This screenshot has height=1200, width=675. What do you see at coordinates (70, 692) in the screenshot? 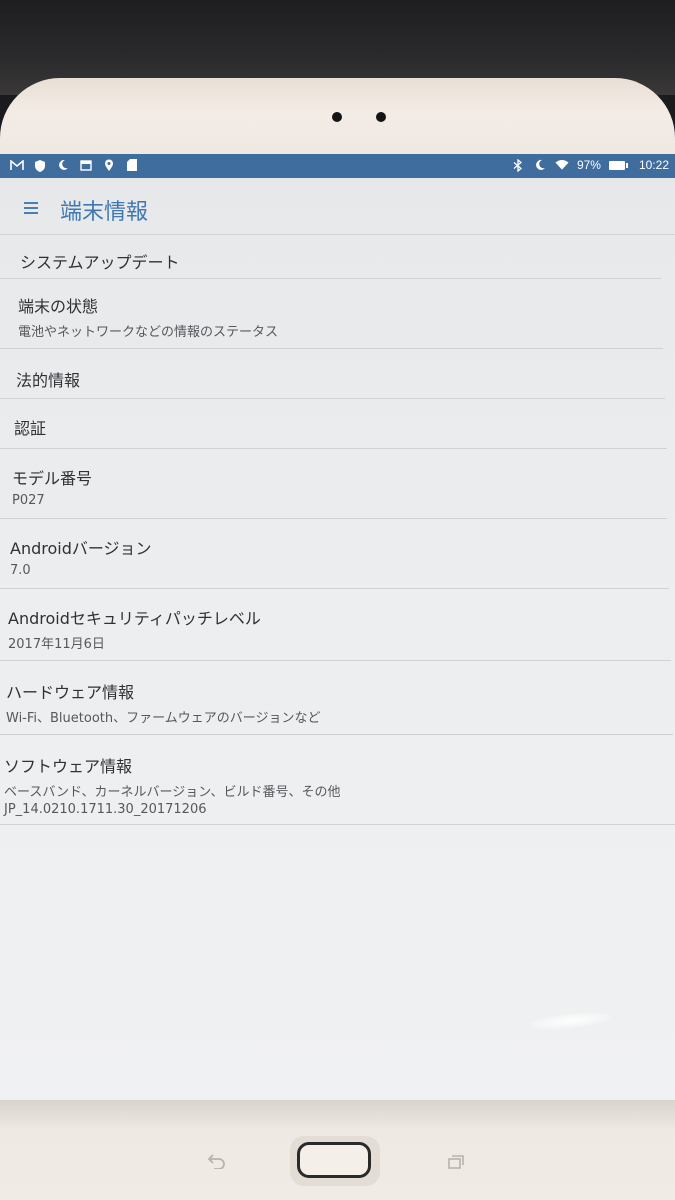
I see `item-title: ハードウェア情報` at bounding box center [70, 692].